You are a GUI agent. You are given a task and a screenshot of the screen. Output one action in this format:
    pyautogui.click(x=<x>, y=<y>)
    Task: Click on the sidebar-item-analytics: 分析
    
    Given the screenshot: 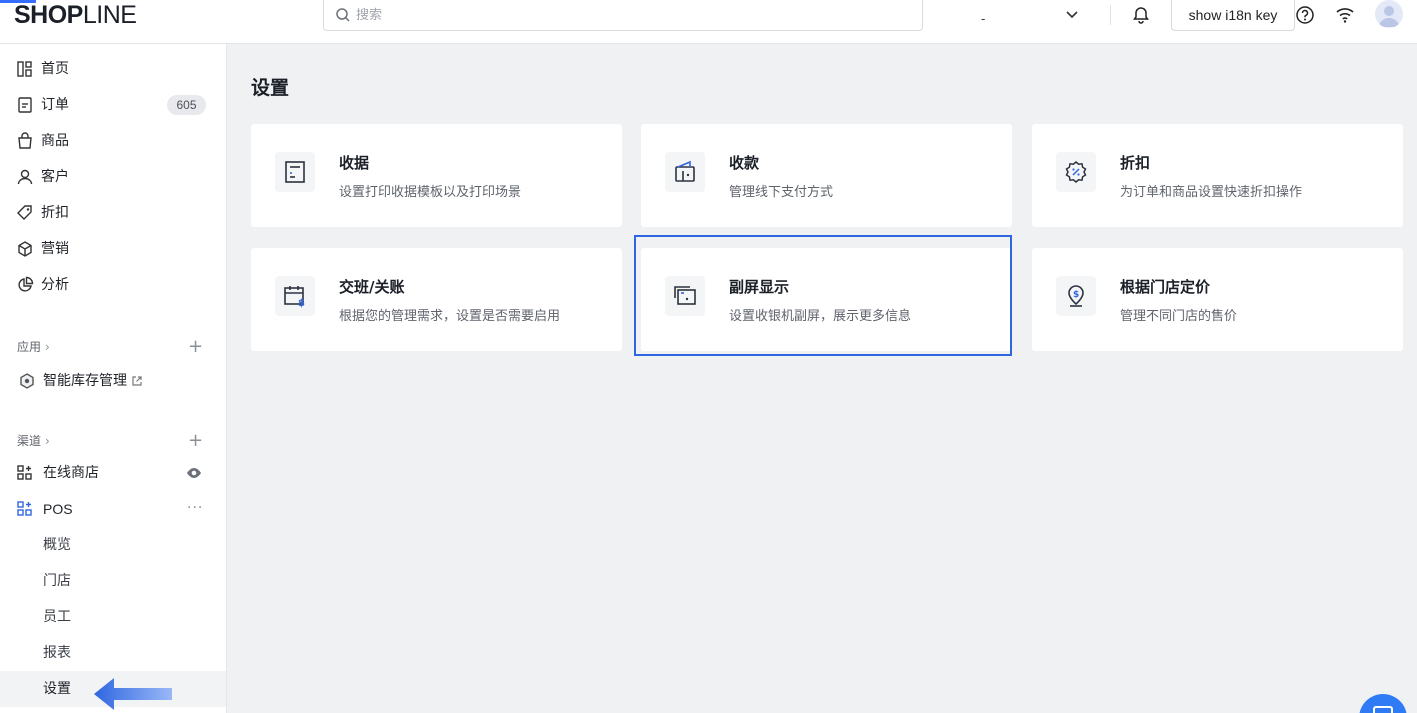 What is the action you would take?
    pyautogui.click(x=113, y=285)
    